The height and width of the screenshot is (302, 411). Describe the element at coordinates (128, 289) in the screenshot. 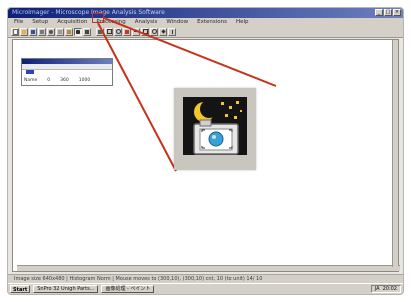

I see `taskbar-item-paint: 画像処理 - ペイント` at that location.